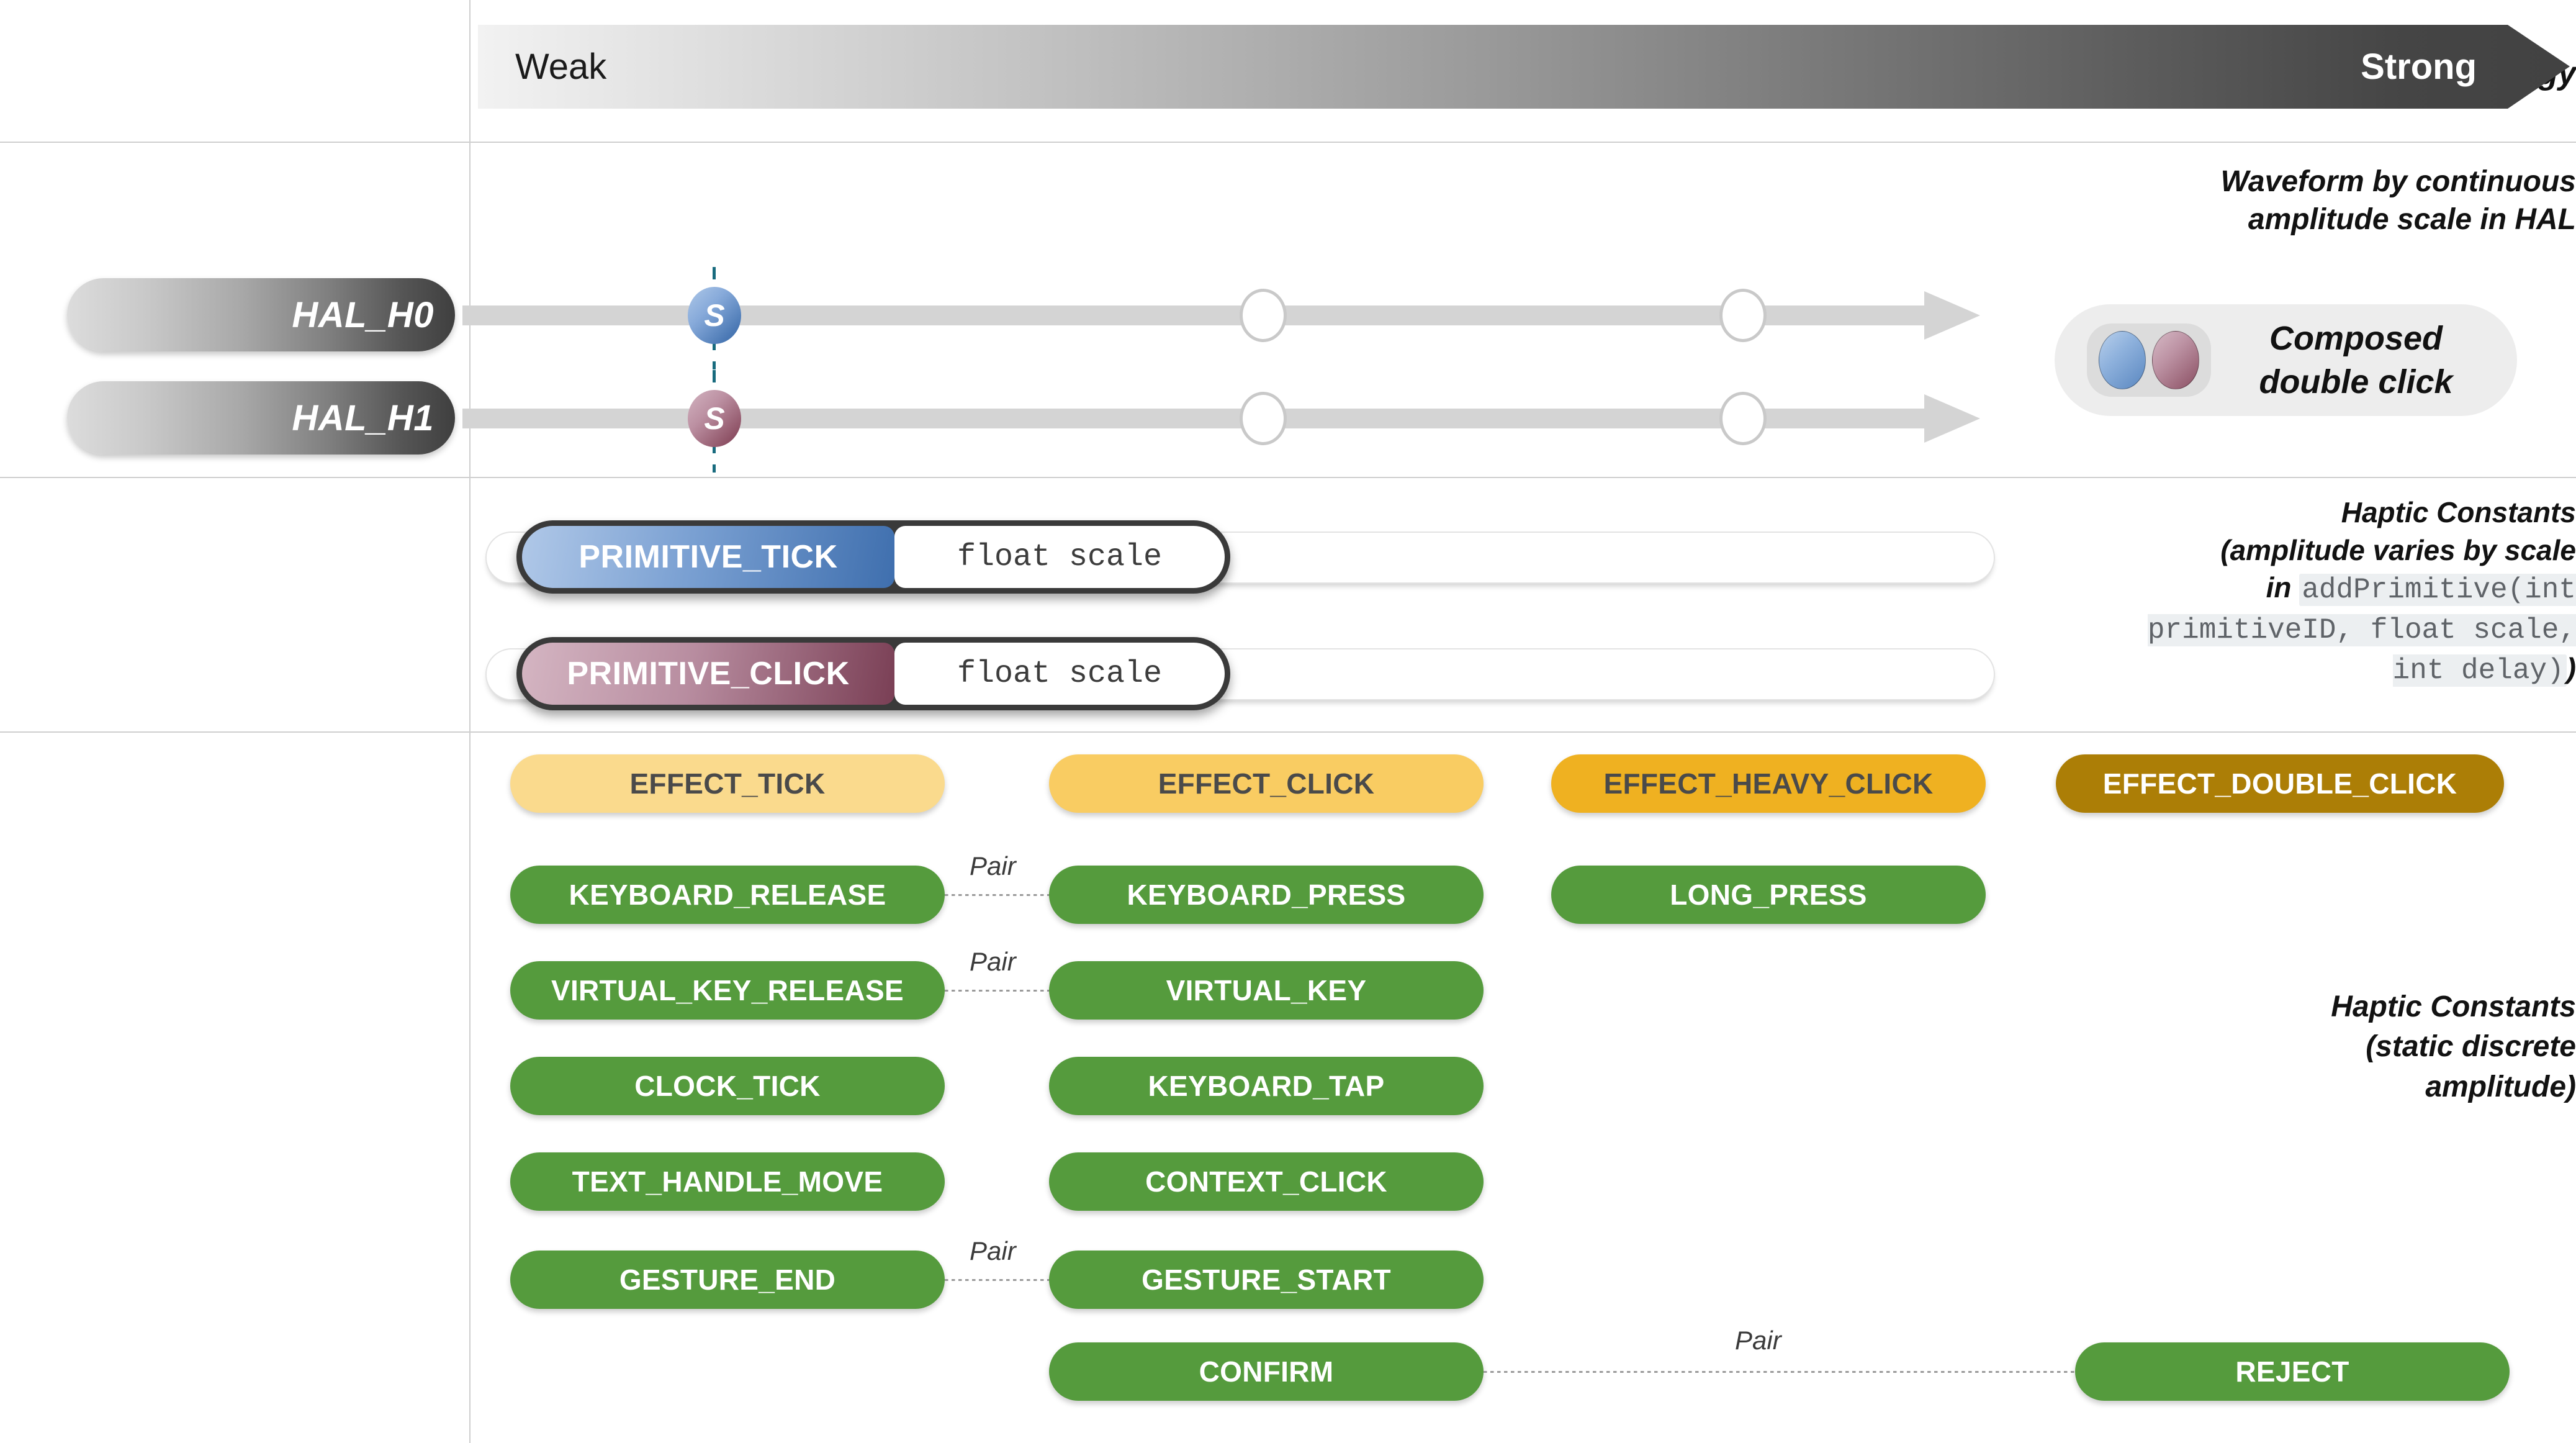 This screenshot has height=1443, width=2576. What do you see at coordinates (1779, 1372) in the screenshot?
I see `pair-link-row6` at bounding box center [1779, 1372].